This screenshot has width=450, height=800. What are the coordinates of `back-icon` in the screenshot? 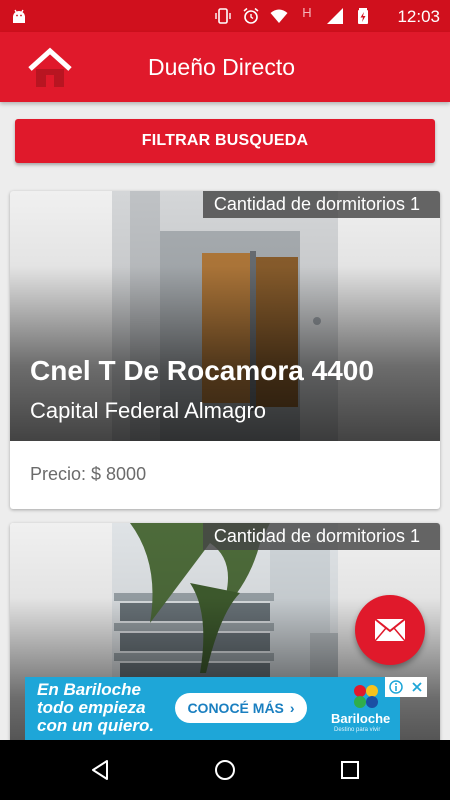 It's located at (100, 770).